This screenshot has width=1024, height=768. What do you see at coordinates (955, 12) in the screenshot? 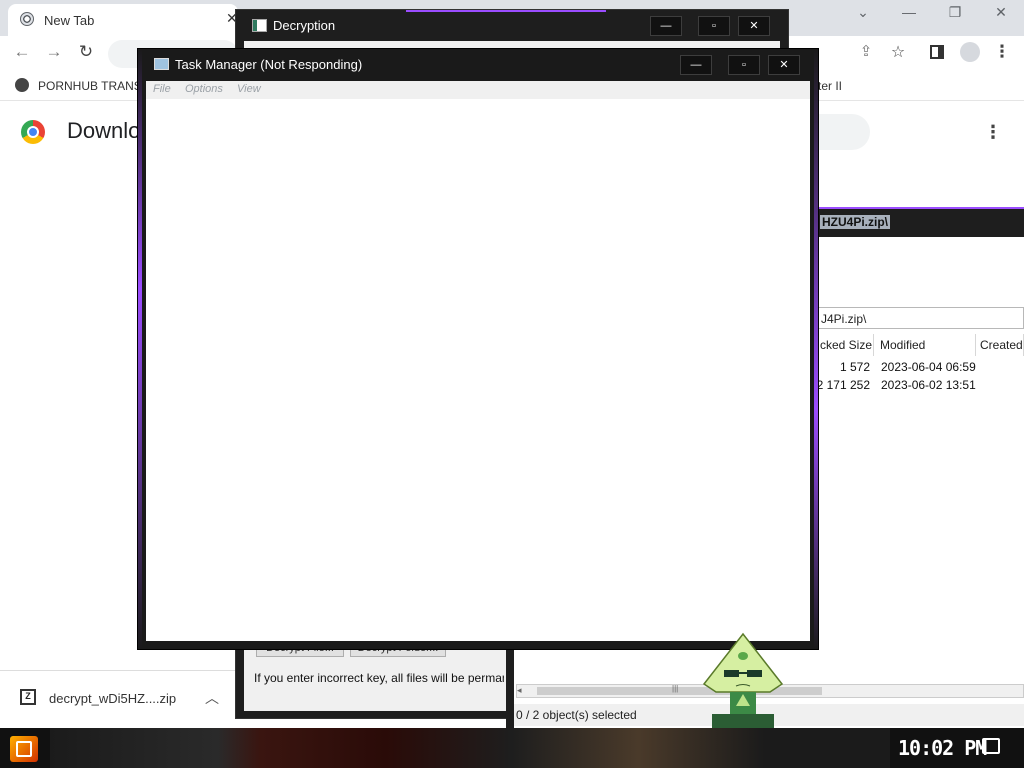
I see `restore-icon: ❐` at bounding box center [955, 12].